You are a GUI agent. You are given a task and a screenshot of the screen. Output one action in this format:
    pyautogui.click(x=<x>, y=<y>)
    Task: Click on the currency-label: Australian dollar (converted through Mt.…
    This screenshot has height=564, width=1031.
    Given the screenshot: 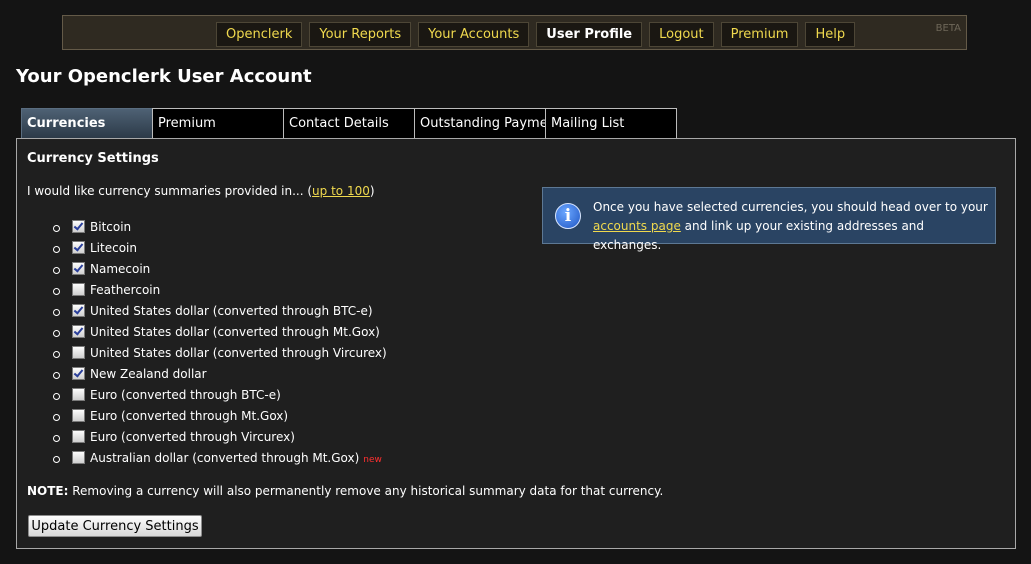 What is the action you would take?
    pyautogui.click(x=236, y=458)
    